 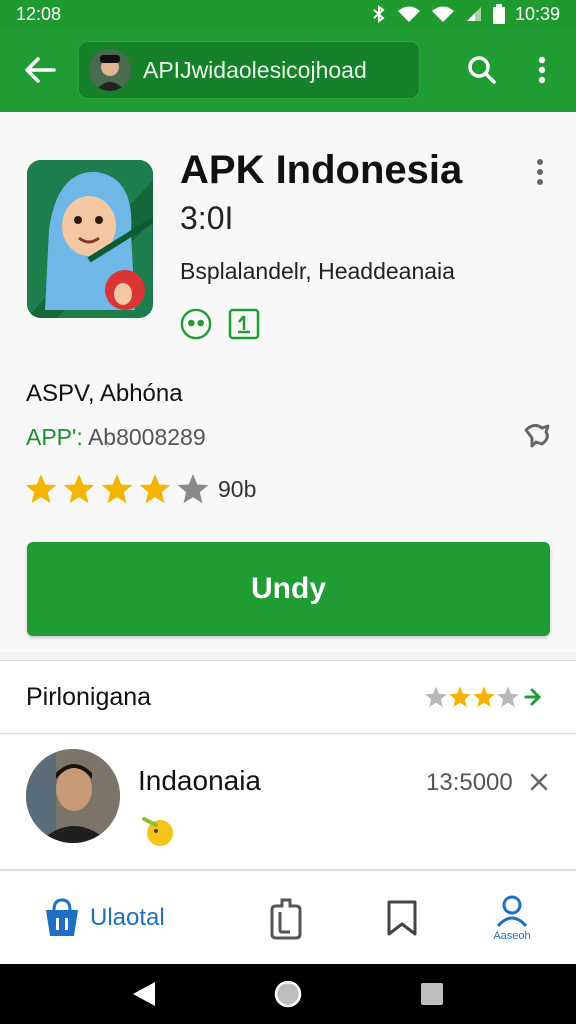 I want to click on search-button, so click(x=482, y=70).